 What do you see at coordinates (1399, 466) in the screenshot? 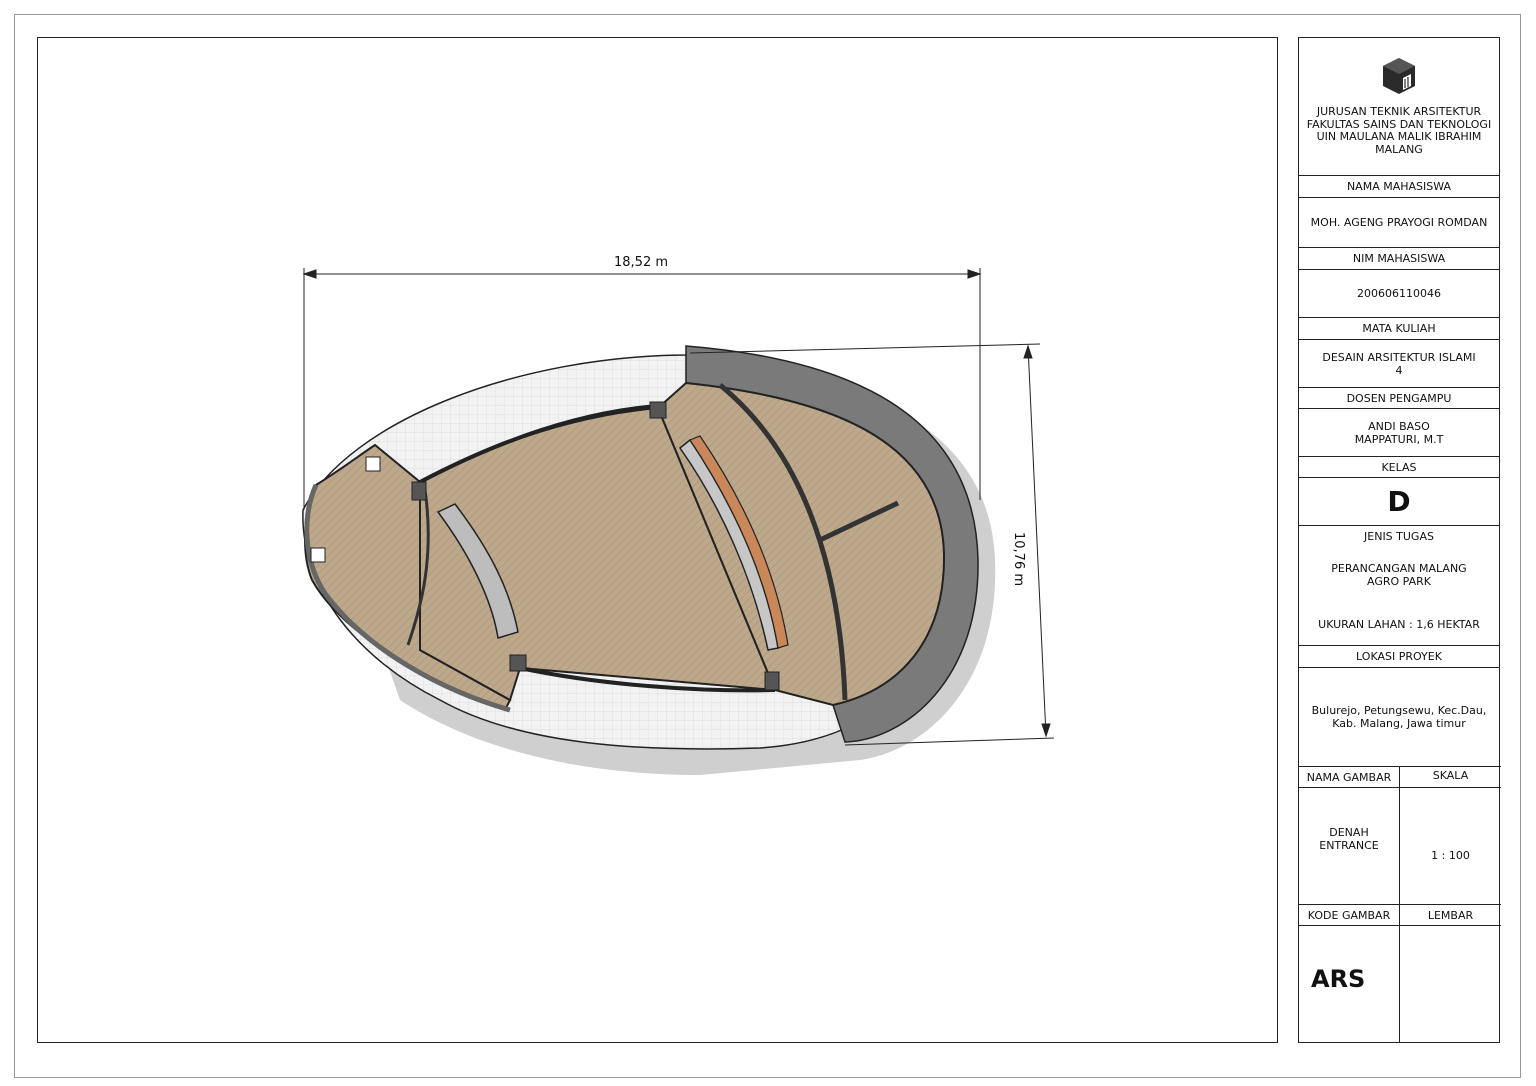
I see `class-label: KELAS` at bounding box center [1399, 466].